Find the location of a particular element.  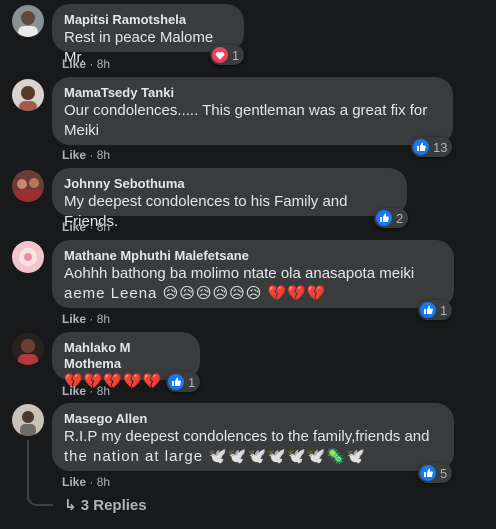

commenter-name: Mahlako M Mothema is located at coordinates (126, 356).